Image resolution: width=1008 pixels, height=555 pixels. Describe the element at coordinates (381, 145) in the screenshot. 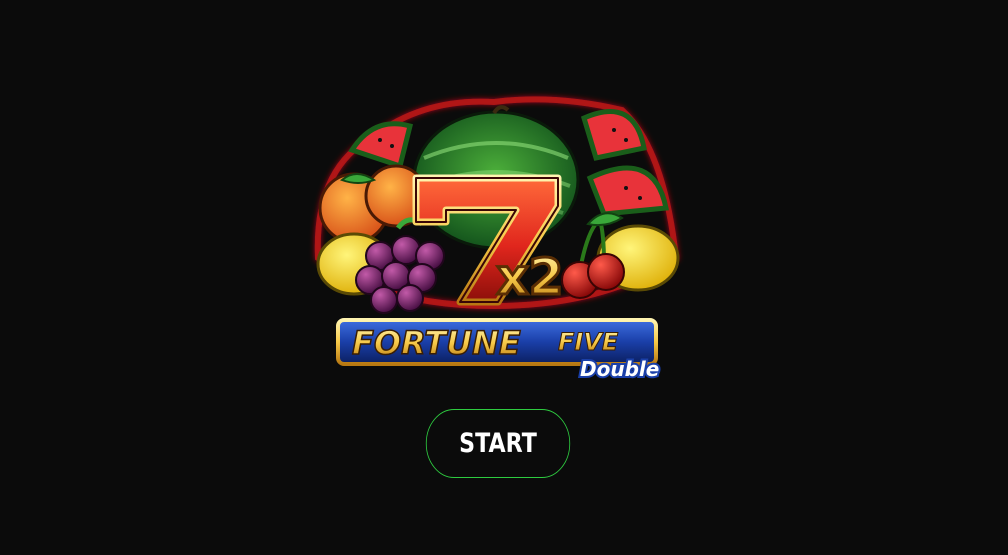

I see `watermelon-slice-left-icon` at that location.